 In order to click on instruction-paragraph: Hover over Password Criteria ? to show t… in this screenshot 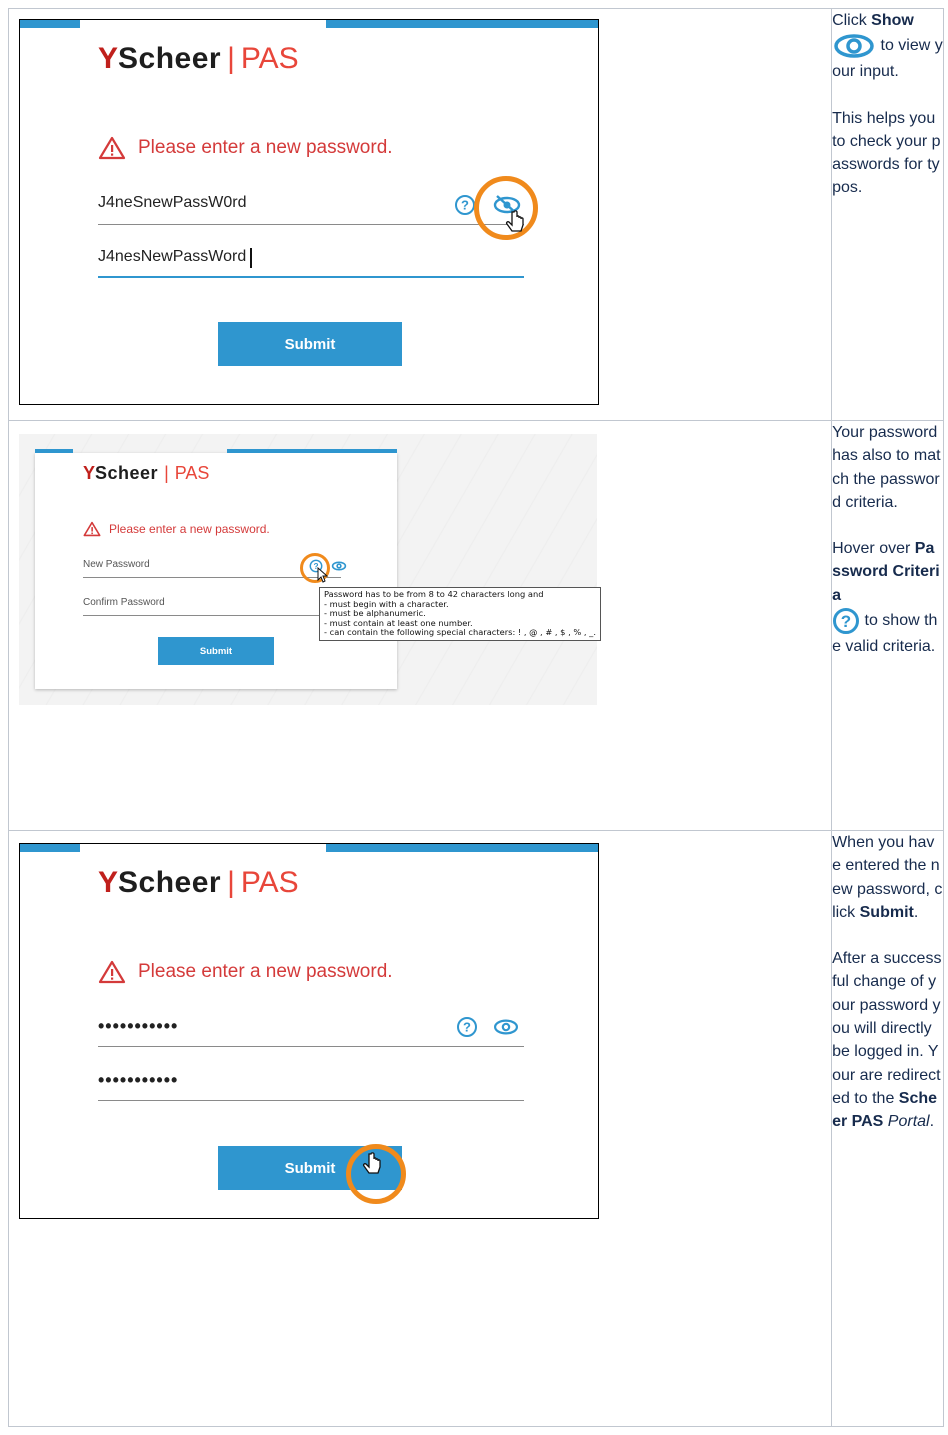, I will do `click(887, 597)`.